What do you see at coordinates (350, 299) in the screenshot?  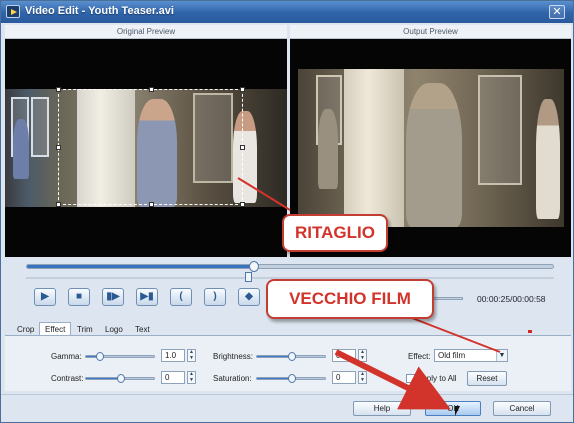 I see `film-callout: VECCHIO FILM` at bounding box center [350, 299].